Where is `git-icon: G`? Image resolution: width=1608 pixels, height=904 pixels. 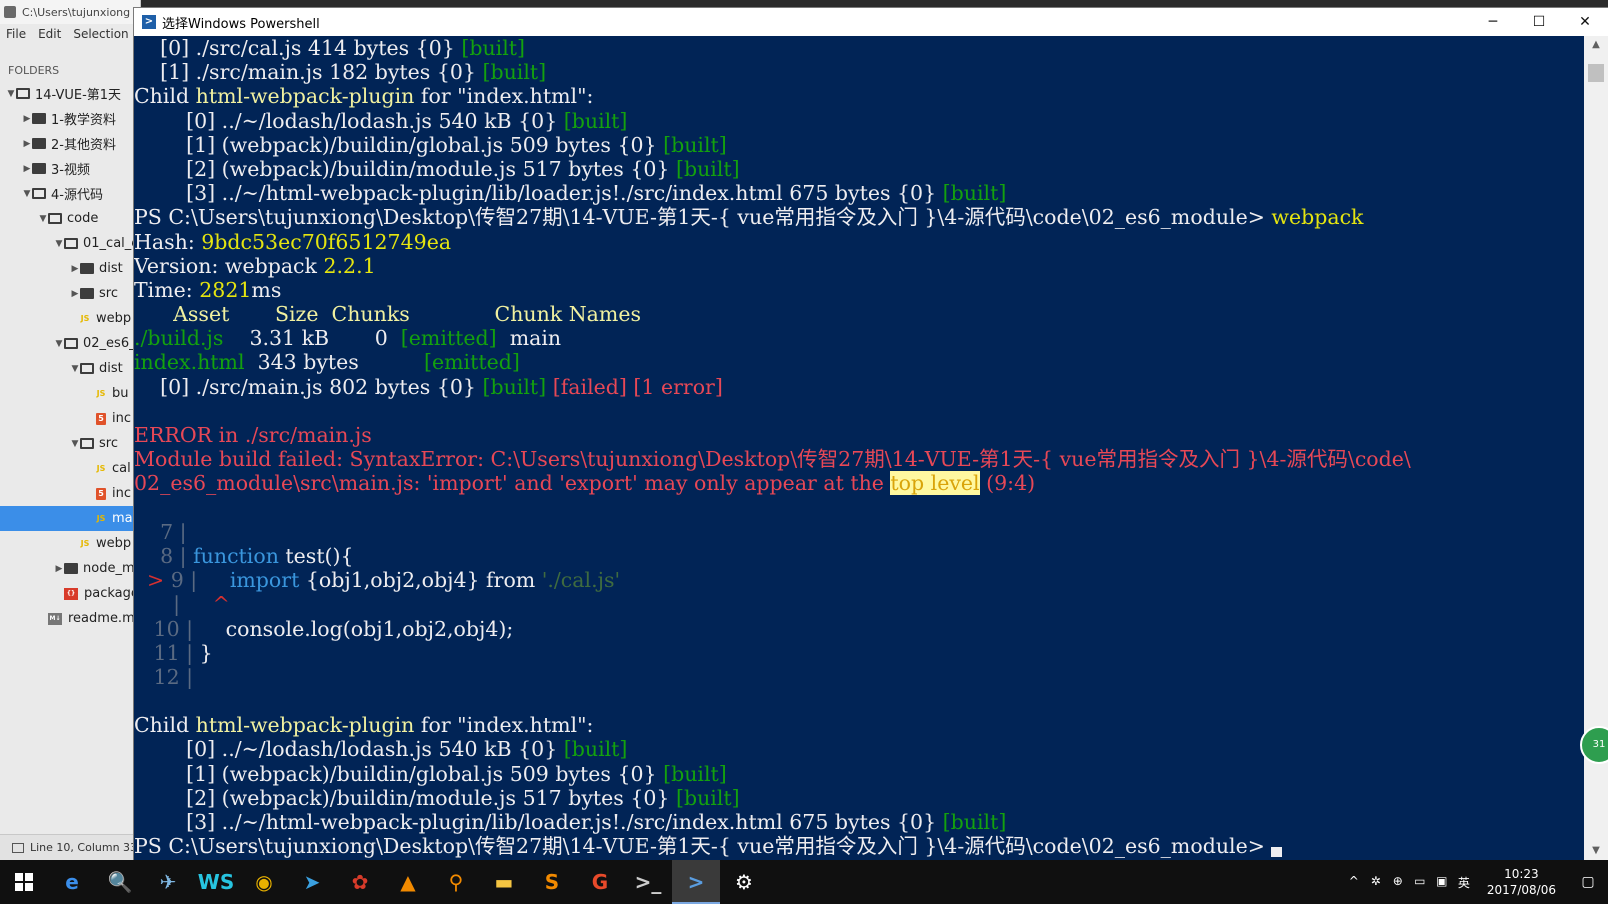
git-icon: G is located at coordinates (600, 882).